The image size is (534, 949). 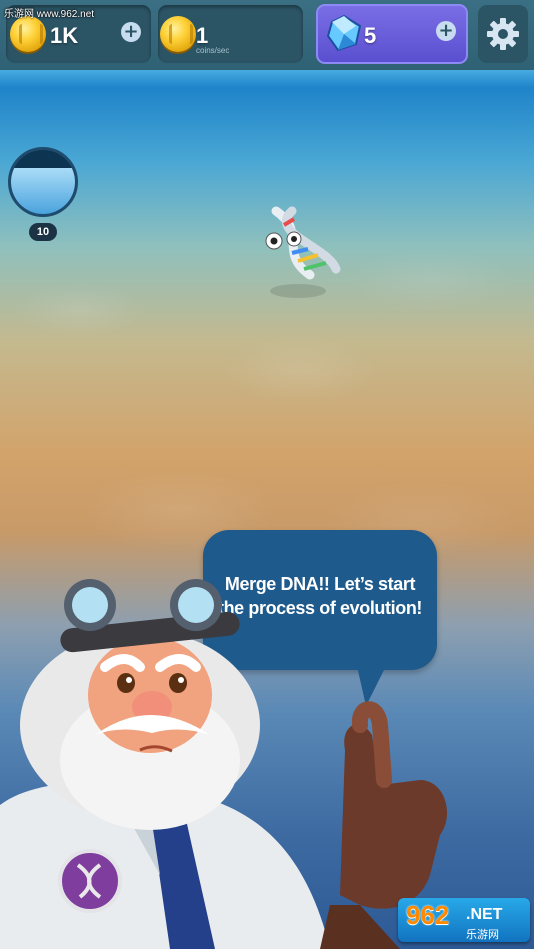 What do you see at coordinates (43, 232) in the screenshot?
I see `gauge-count: 10` at bounding box center [43, 232].